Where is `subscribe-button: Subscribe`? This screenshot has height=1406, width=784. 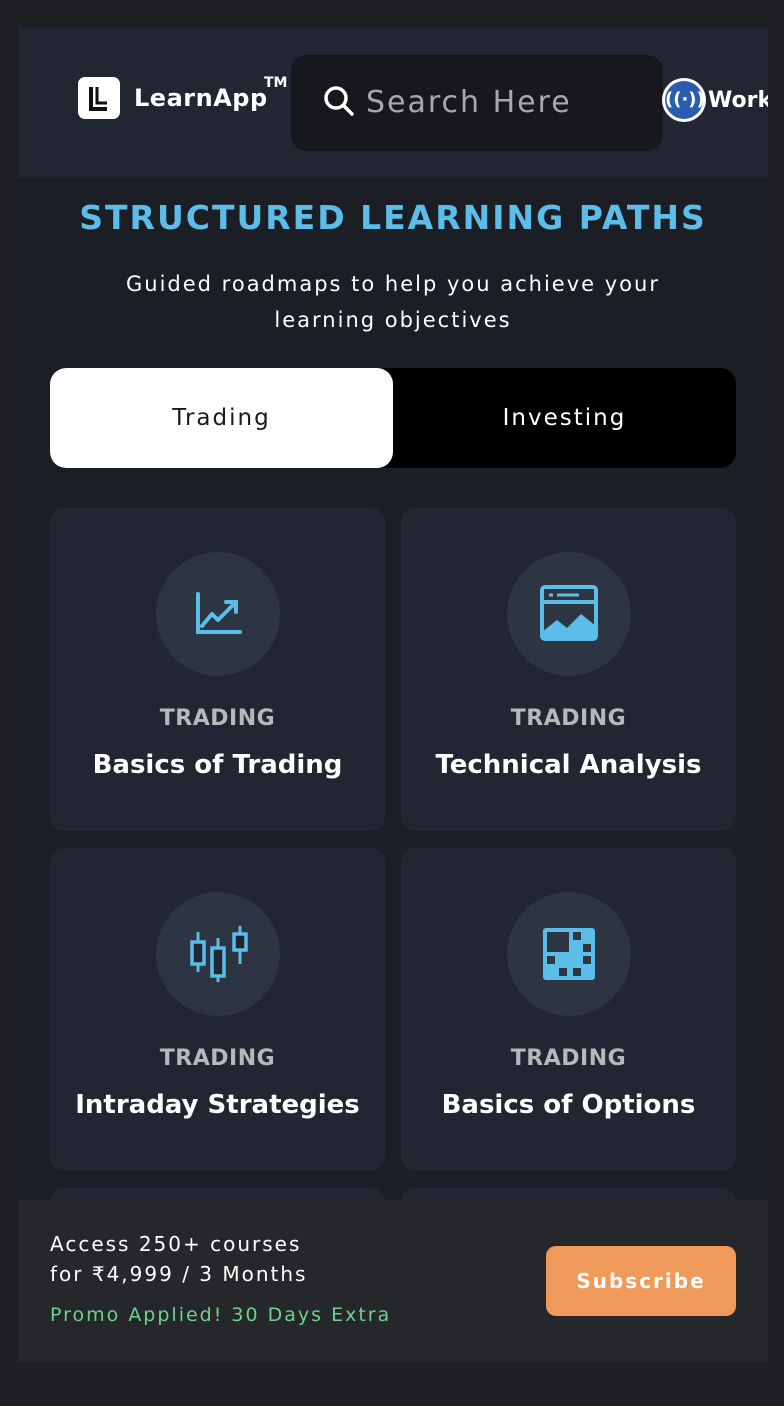
subscribe-button: Subscribe is located at coordinates (641, 1281).